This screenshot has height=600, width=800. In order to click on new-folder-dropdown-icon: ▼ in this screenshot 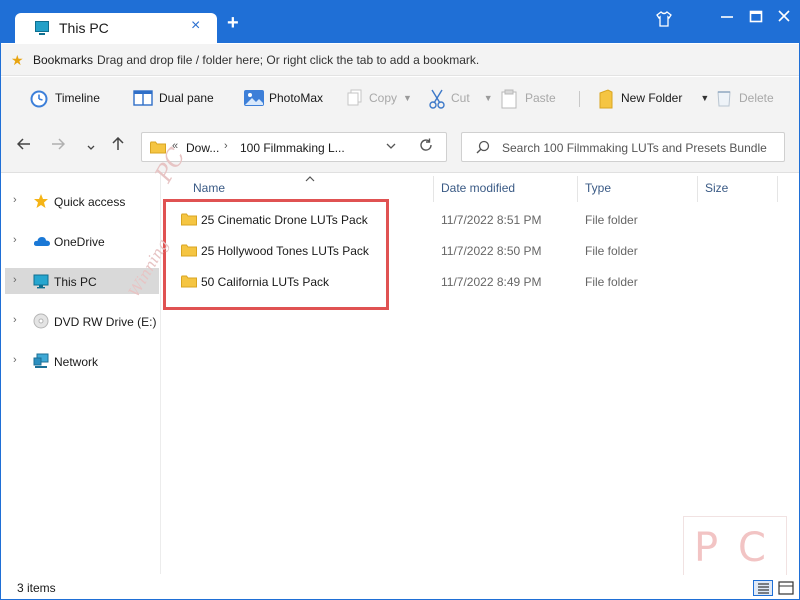, I will do `click(704, 98)`.